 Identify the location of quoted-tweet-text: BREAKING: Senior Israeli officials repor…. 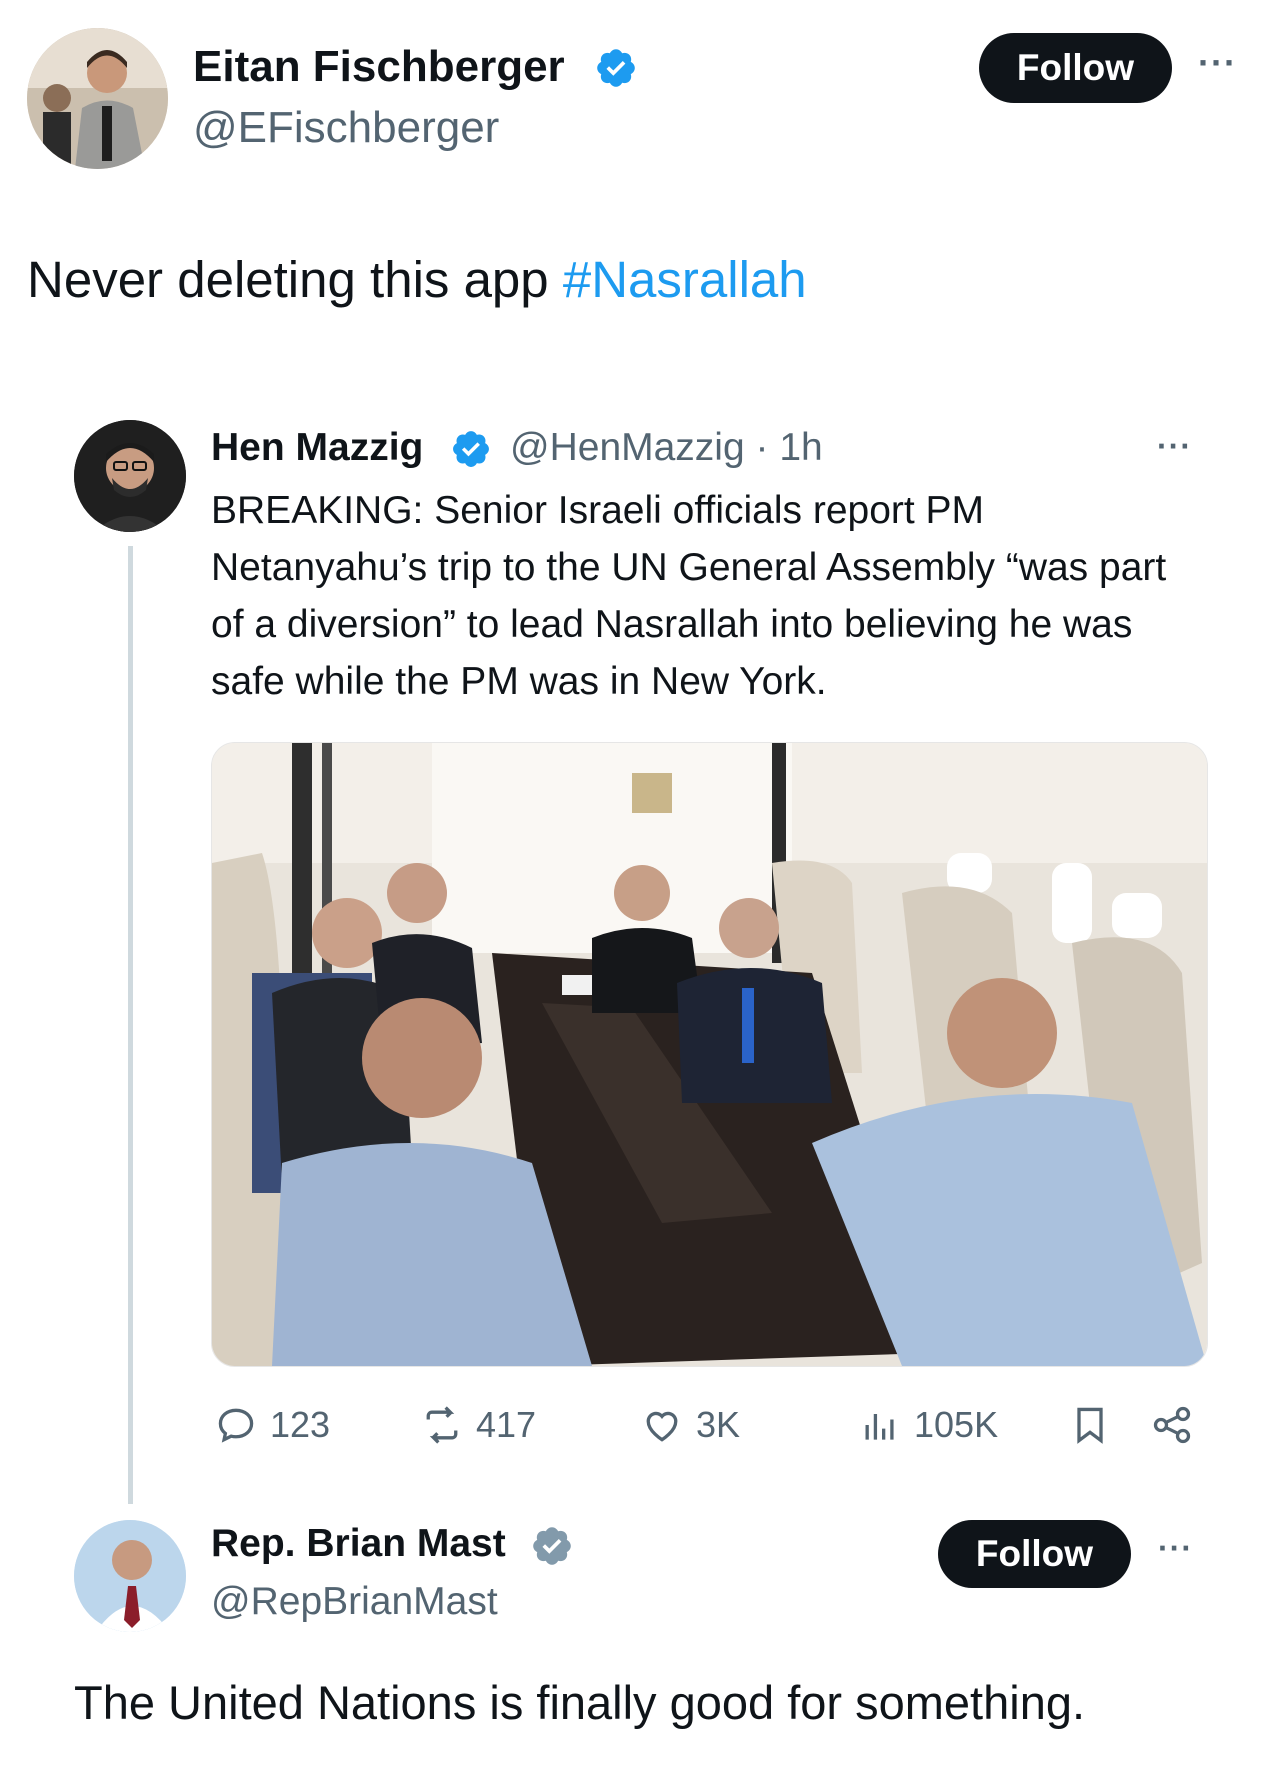
(689, 596).